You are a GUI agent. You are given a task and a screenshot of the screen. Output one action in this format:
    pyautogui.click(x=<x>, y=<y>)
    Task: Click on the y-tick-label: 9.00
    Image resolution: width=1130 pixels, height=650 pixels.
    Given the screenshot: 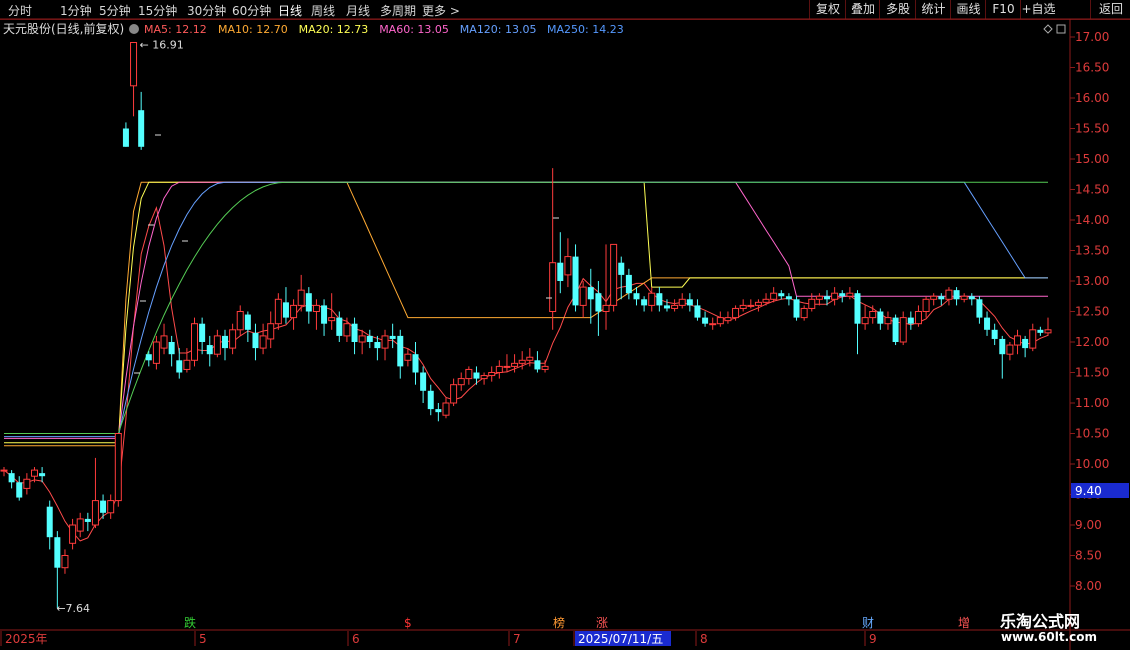 What is the action you would take?
    pyautogui.click(x=1088, y=525)
    